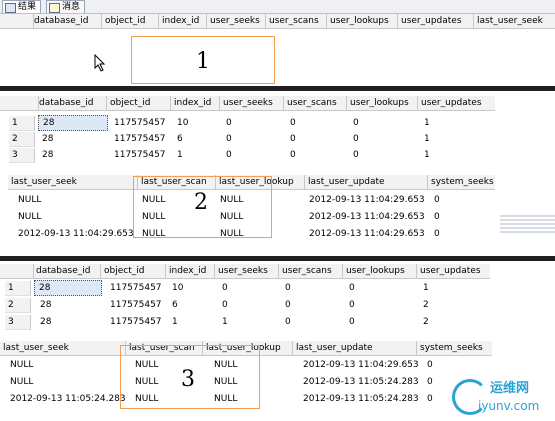 This screenshot has height=421, width=555. I want to click on tab-messages: 消息, so click(66, 6).